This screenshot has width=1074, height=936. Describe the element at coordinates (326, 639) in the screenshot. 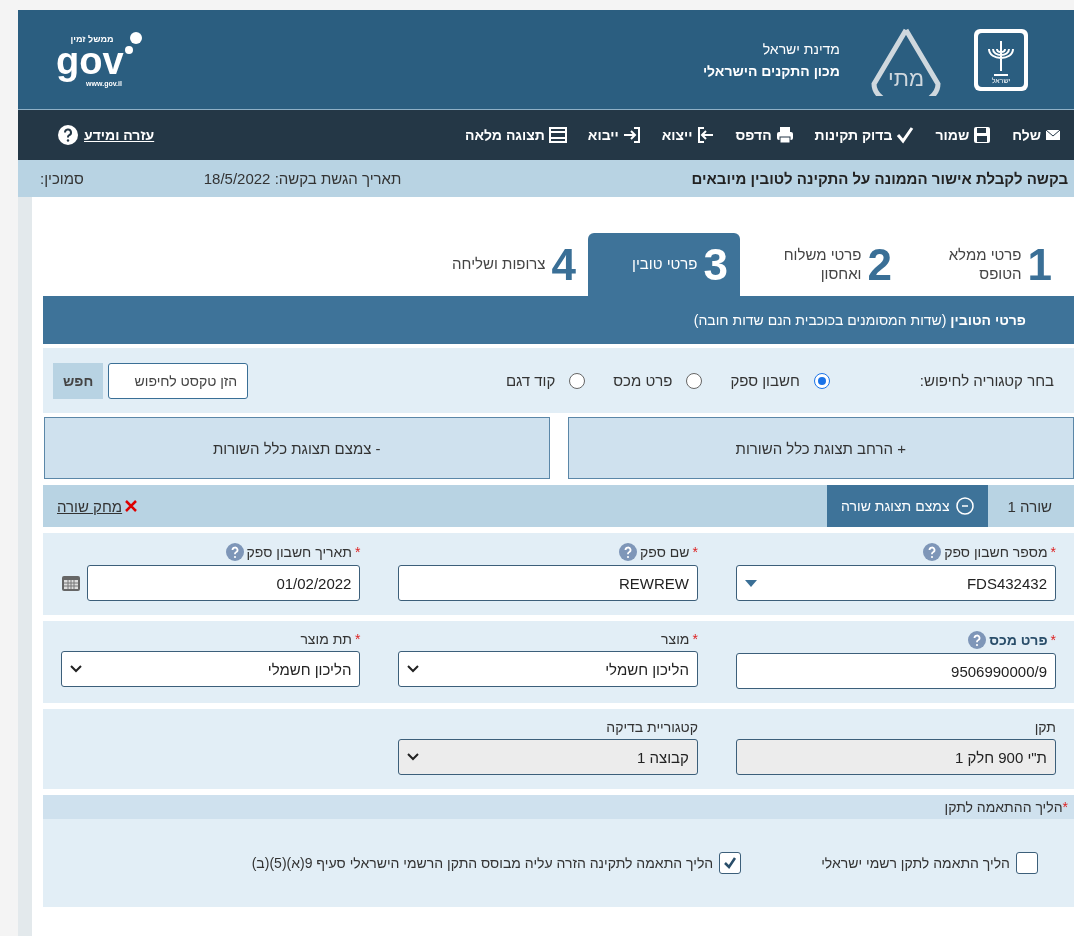

I see `field-label: תת מוצר` at that location.